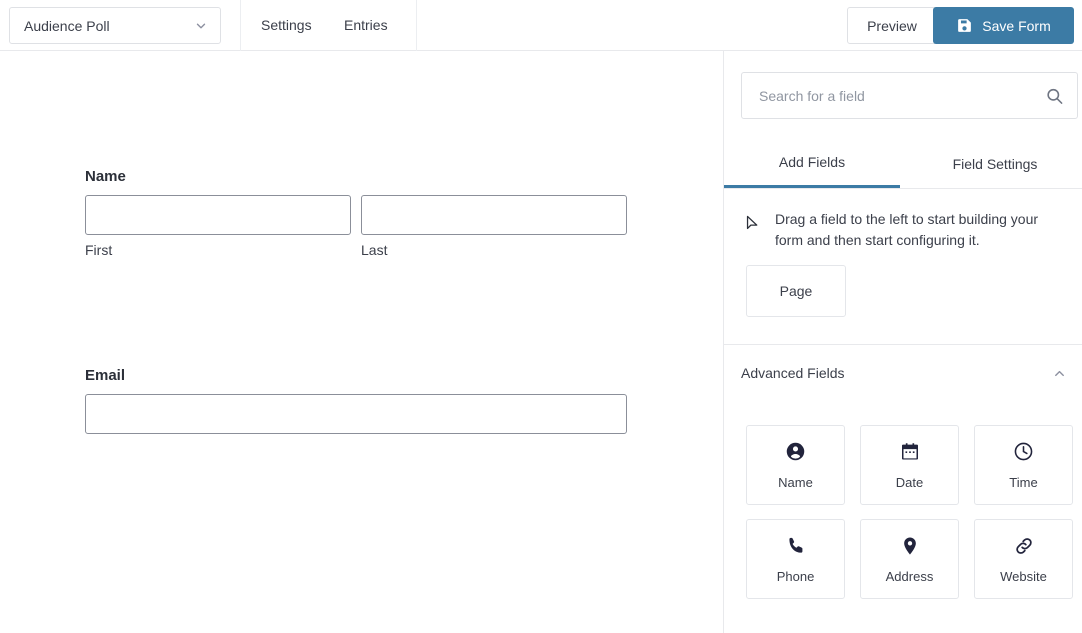 The width and height of the screenshot is (1082, 633). What do you see at coordinates (201, 26) in the screenshot?
I see `chevron-down-icon` at bounding box center [201, 26].